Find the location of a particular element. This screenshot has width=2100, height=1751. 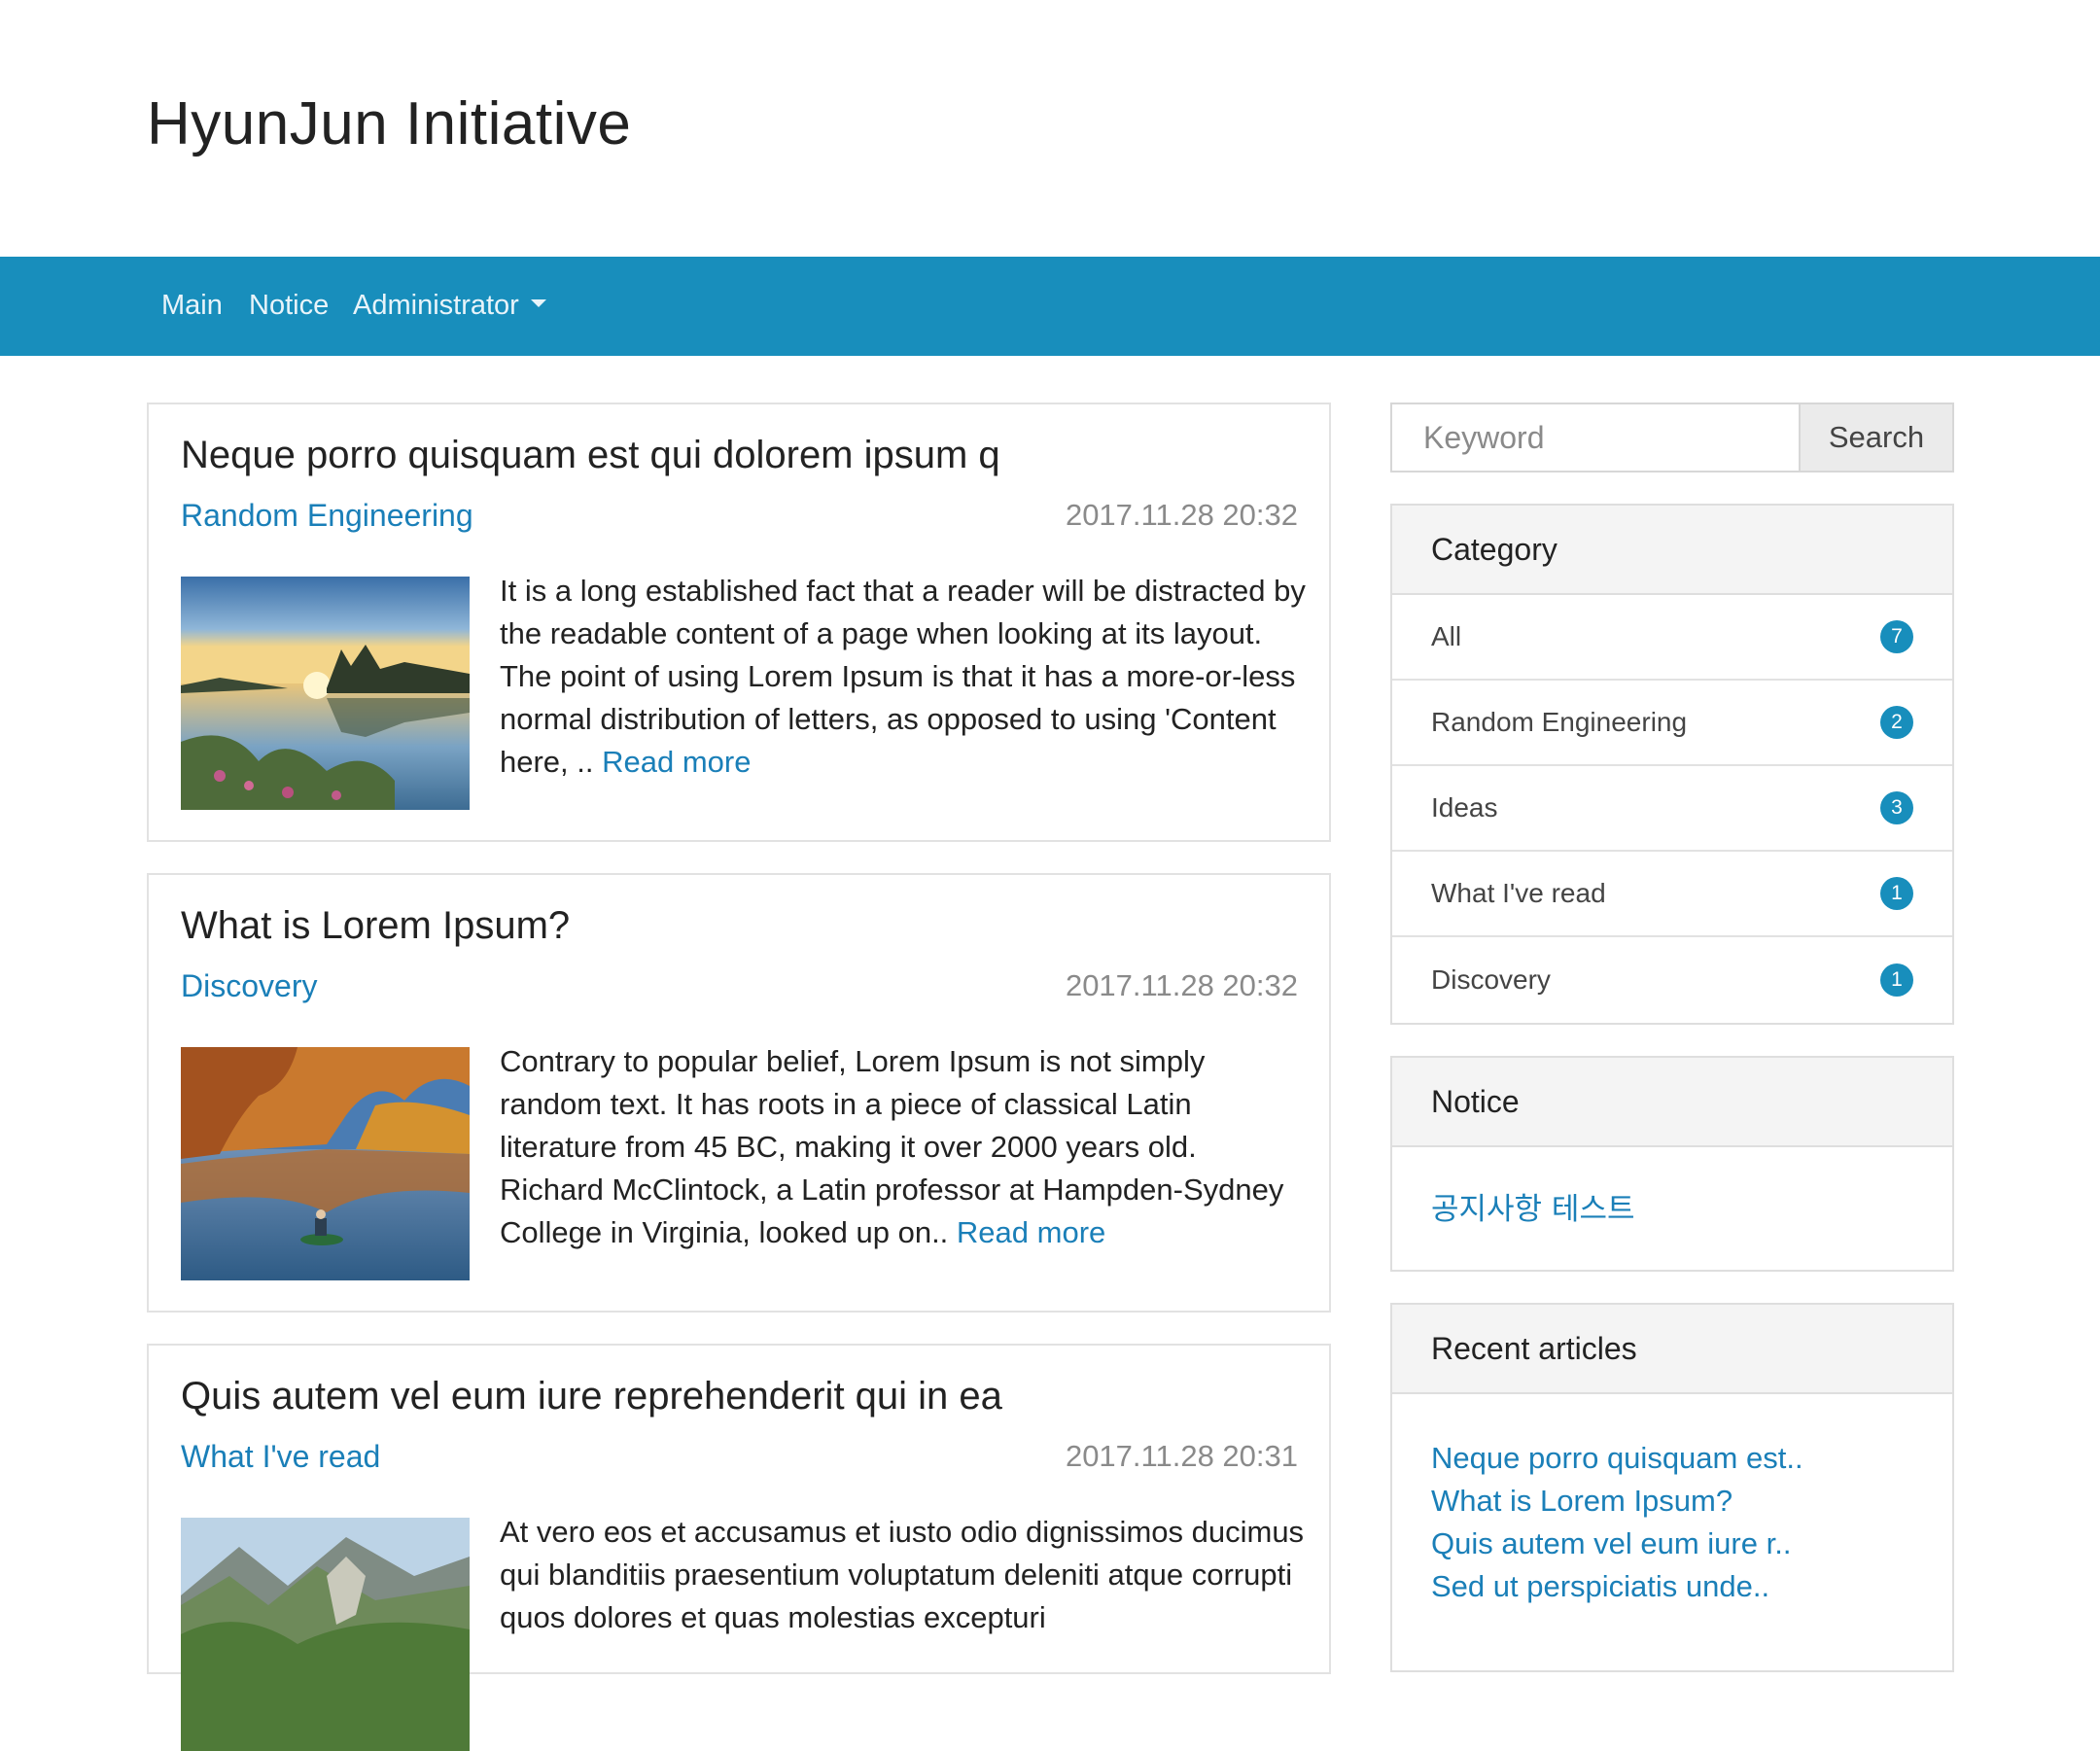

nav-administrator-dropdown: Administrator is located at coordinates (449, 306).